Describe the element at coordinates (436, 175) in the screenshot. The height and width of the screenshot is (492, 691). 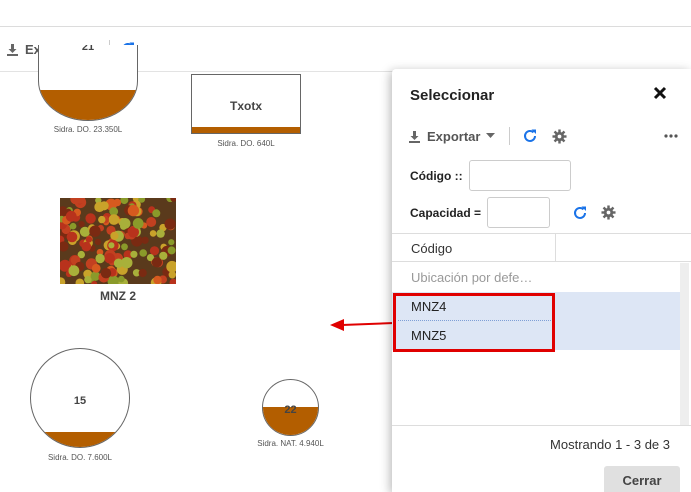
I see `codigo-filter-label: Código ::` at that location.